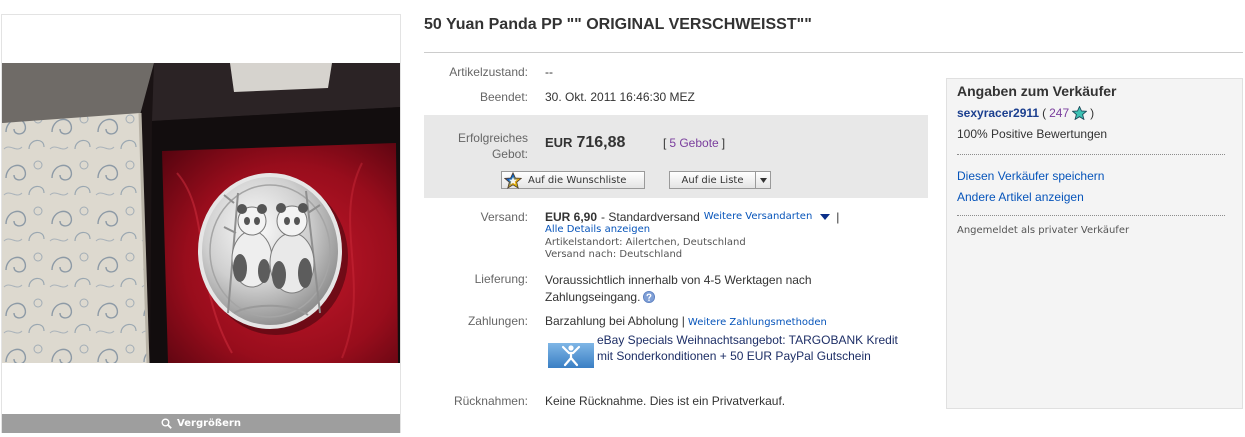 Image resolution: width=1245 pixels, height=437 pixels. What do you see at coordinates (712, 180) in the screenshot?
I see `add-to-list-label: Auf die Liste` at bounding box center [712, 180].